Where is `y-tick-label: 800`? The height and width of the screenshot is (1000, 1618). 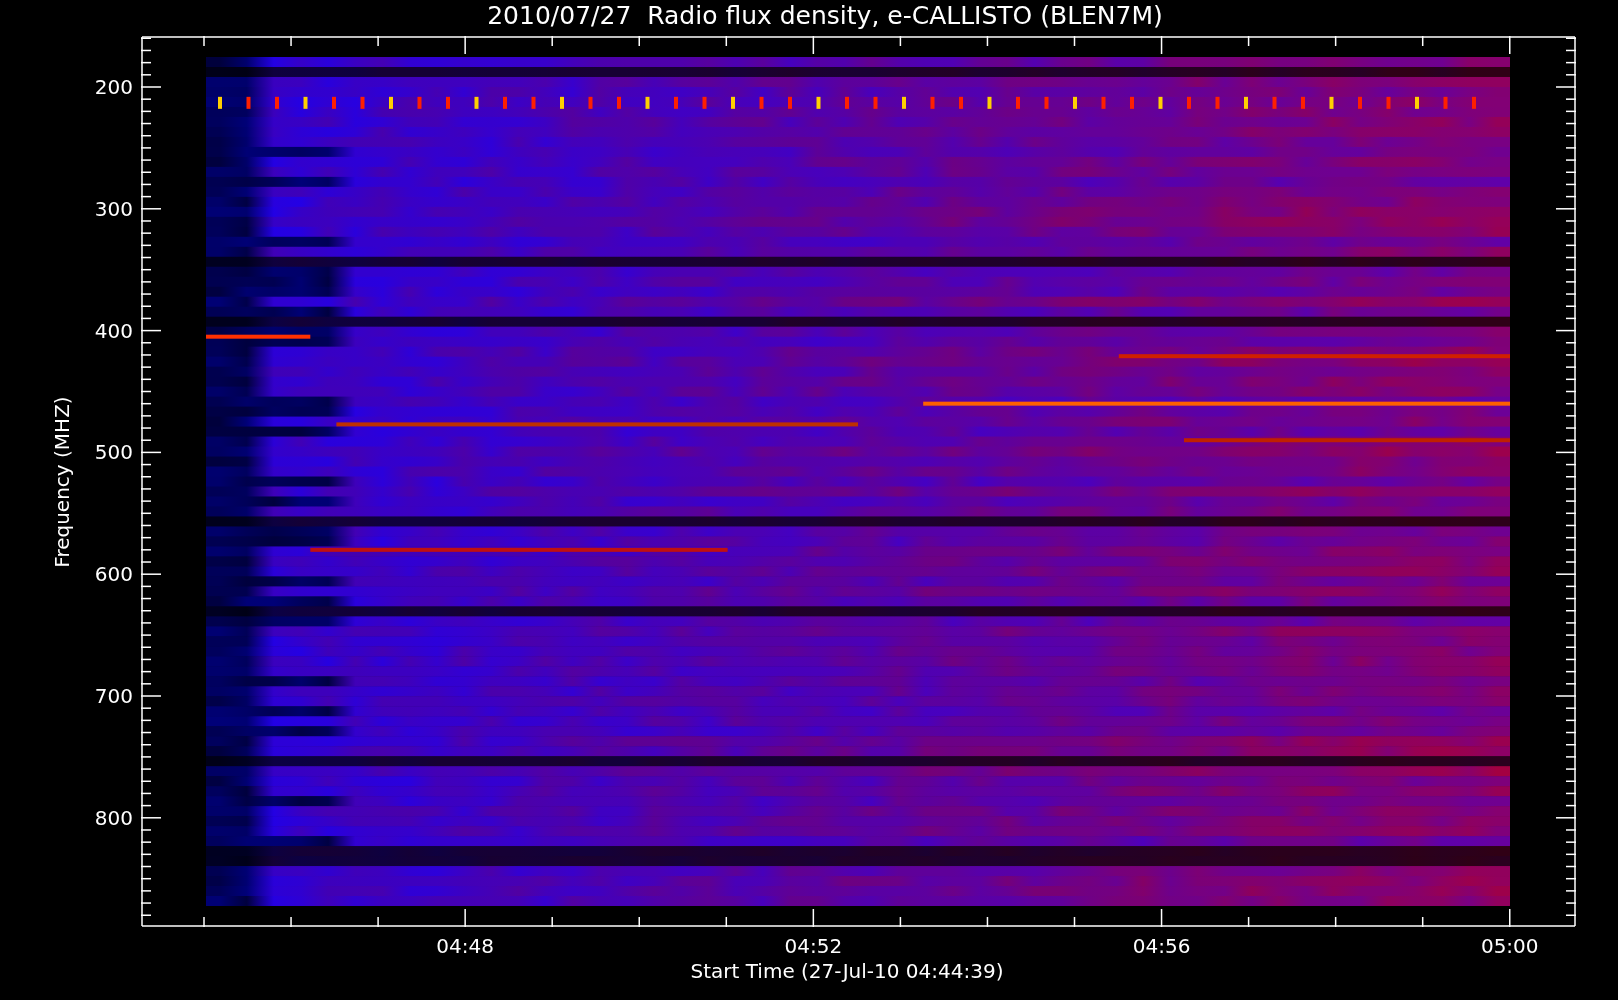
y-tick-label: 800 is located at coordinates (113, 817).